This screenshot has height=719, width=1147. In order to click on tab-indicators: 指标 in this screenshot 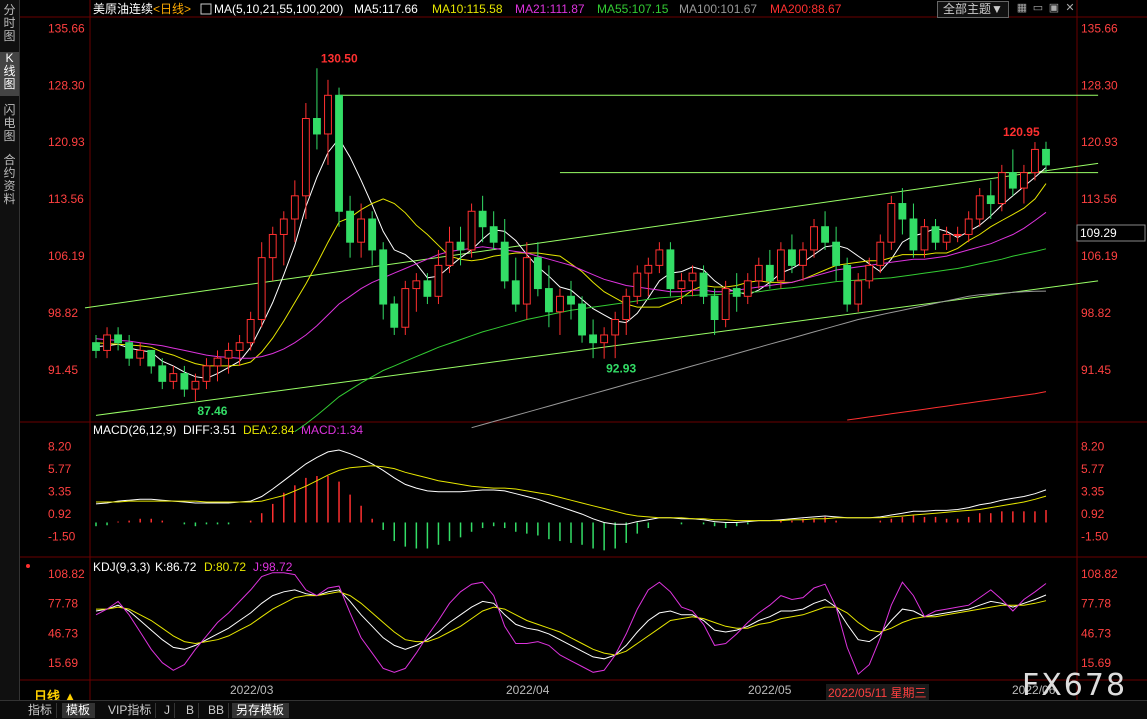, I will do `click(41, 710)`.